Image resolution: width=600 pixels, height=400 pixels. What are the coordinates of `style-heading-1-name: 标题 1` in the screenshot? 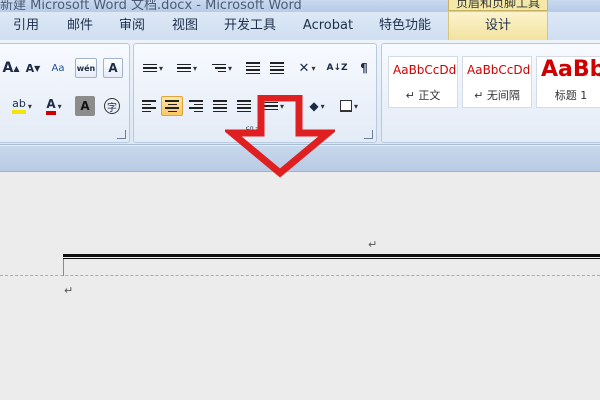 It's located at (571, 95).